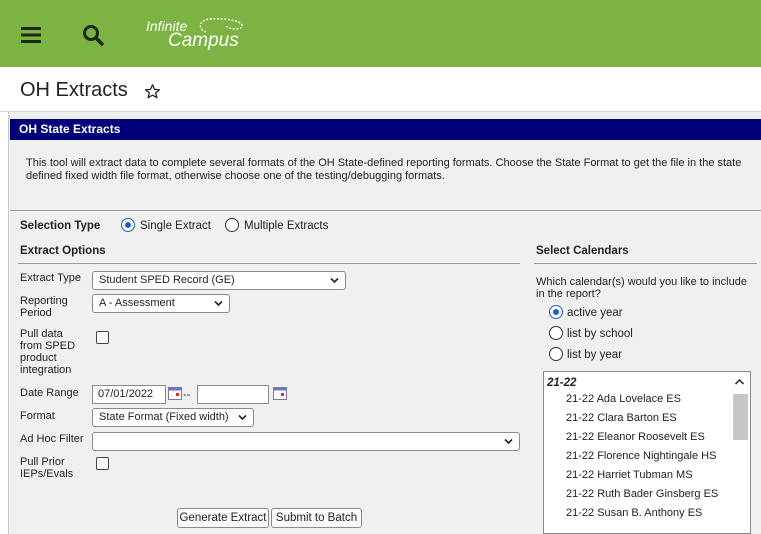  I want to click on divider, so click(385, 210).